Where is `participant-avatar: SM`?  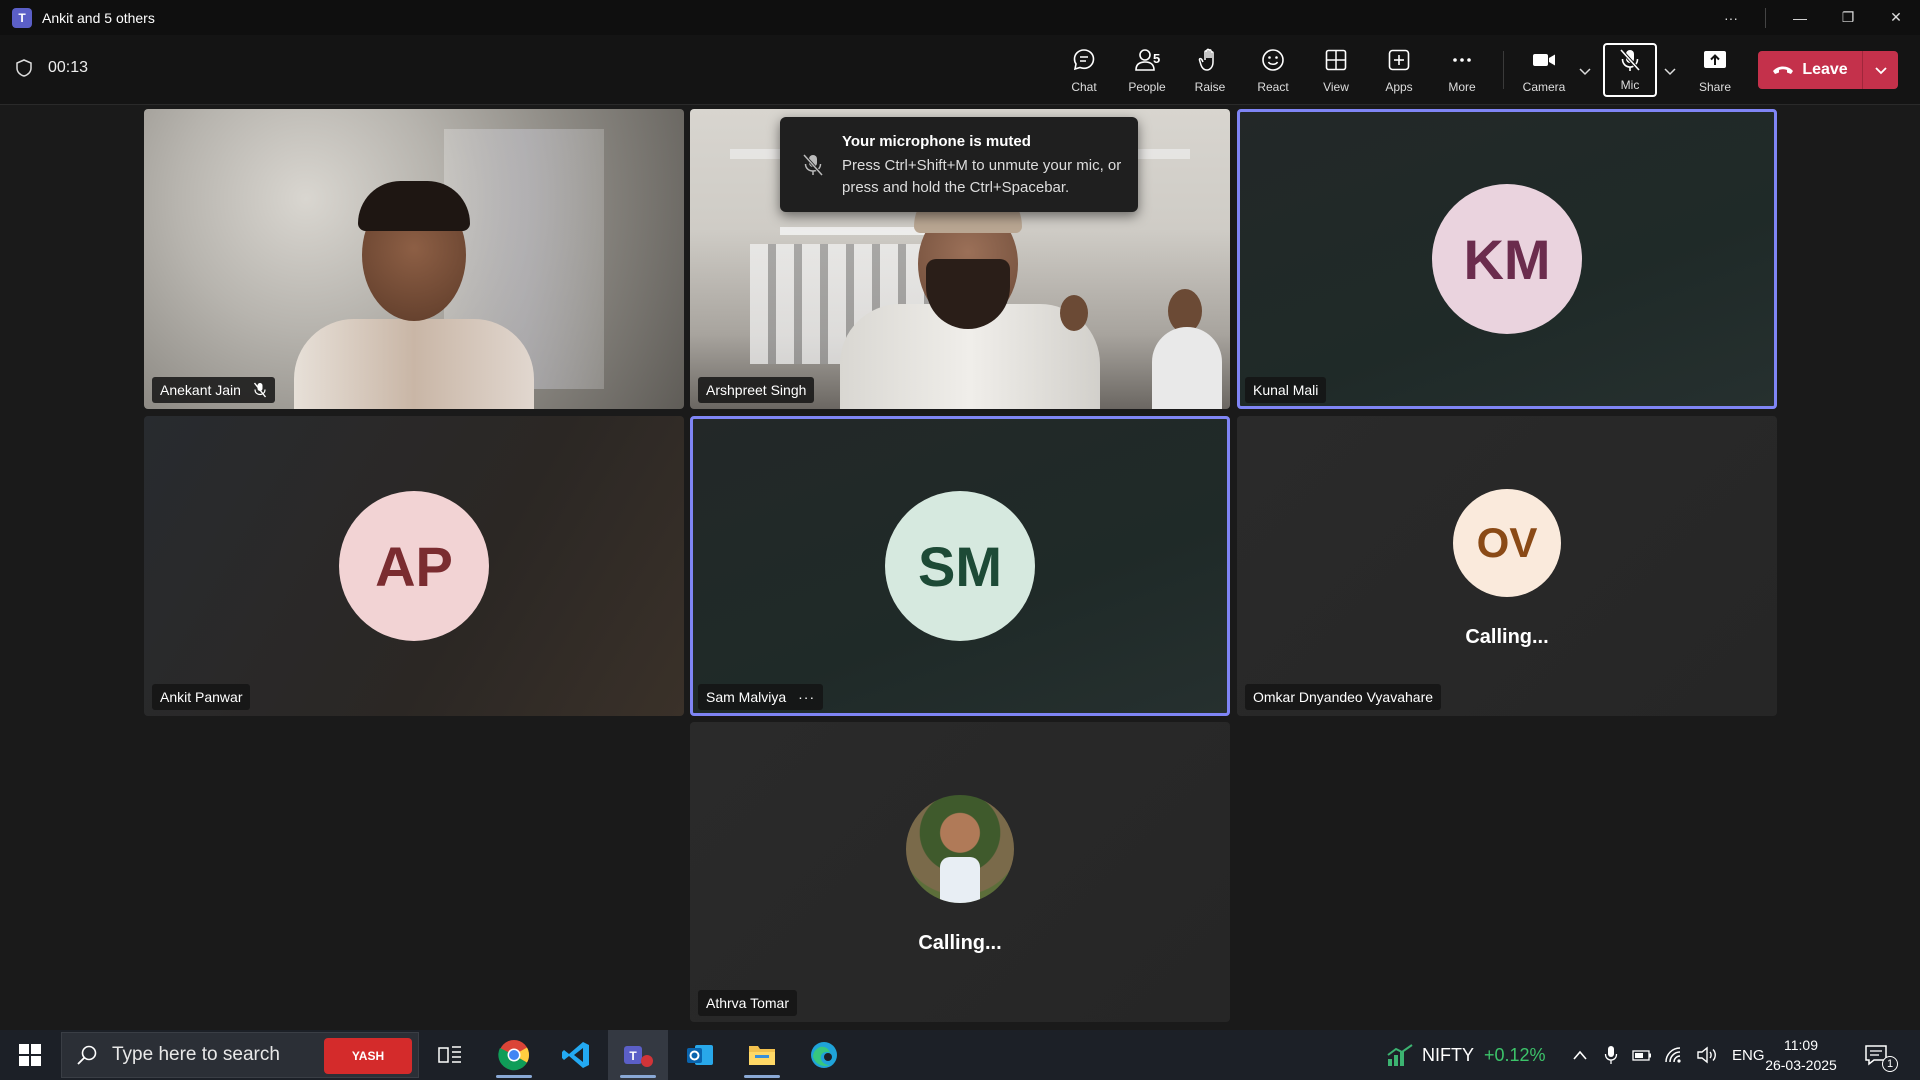 participant-avatar: SM is located at coordinates (960, 566).